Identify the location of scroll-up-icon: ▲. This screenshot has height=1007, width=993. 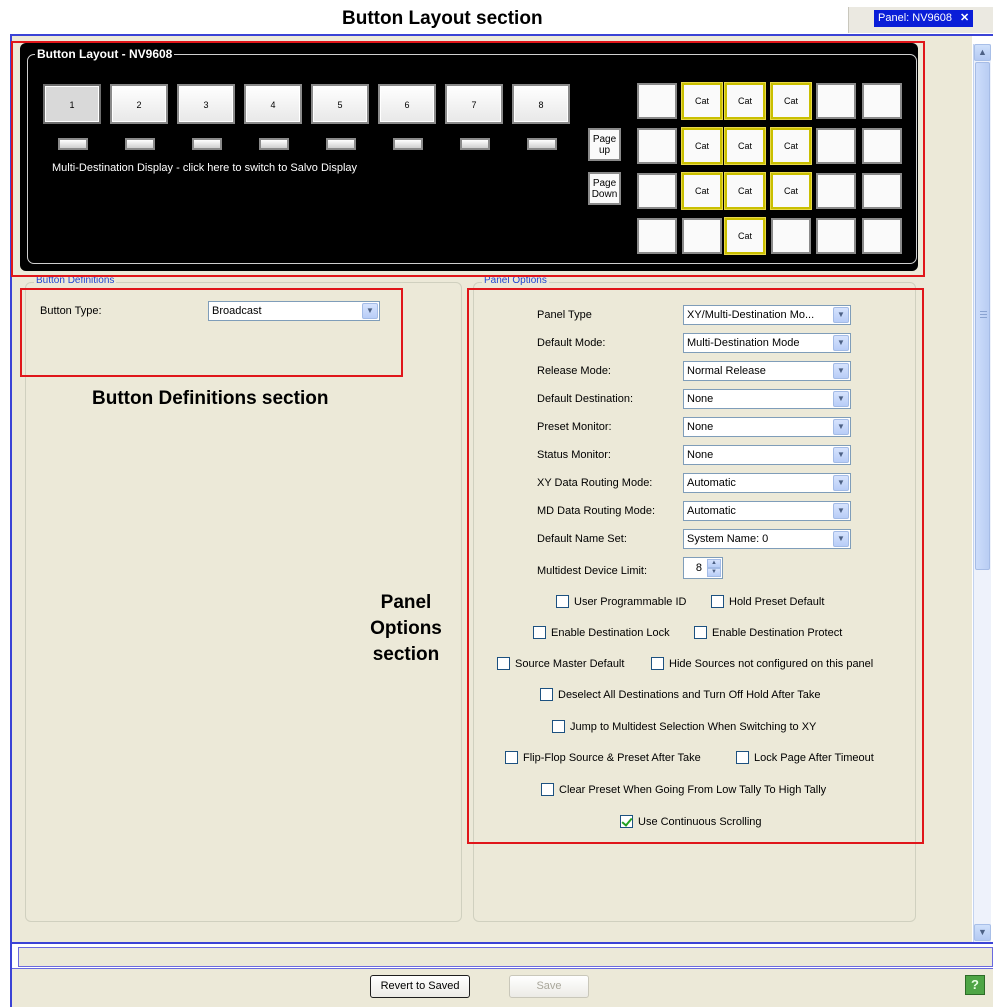
(982, 52).